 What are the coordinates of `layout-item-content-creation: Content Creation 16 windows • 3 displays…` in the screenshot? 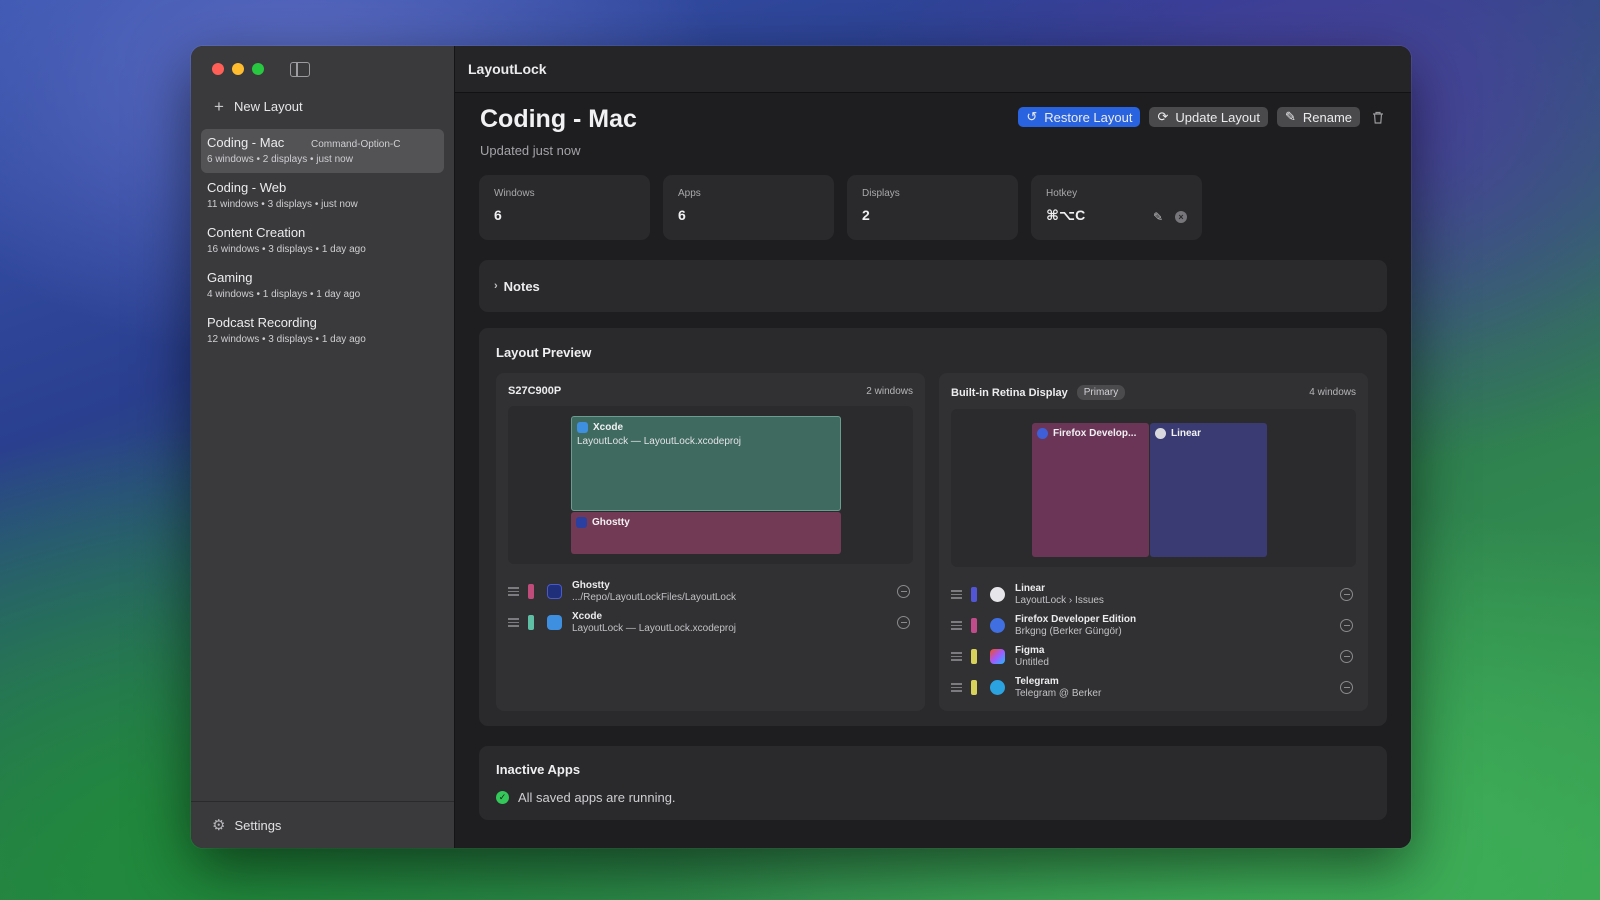 It's located at (322, 241).